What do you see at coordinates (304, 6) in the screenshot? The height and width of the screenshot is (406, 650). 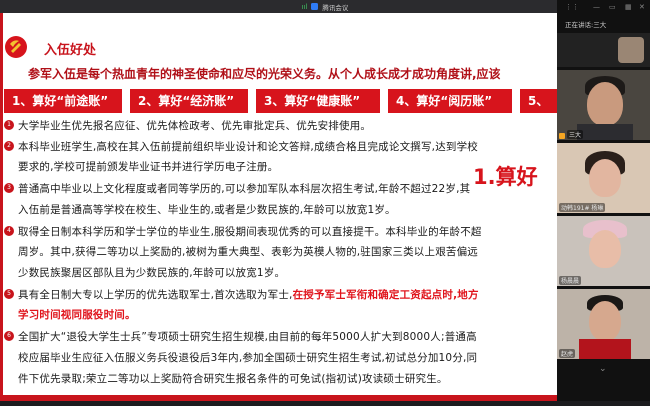 I see `signal-icon: ııl` at bounding box center [304, 6].